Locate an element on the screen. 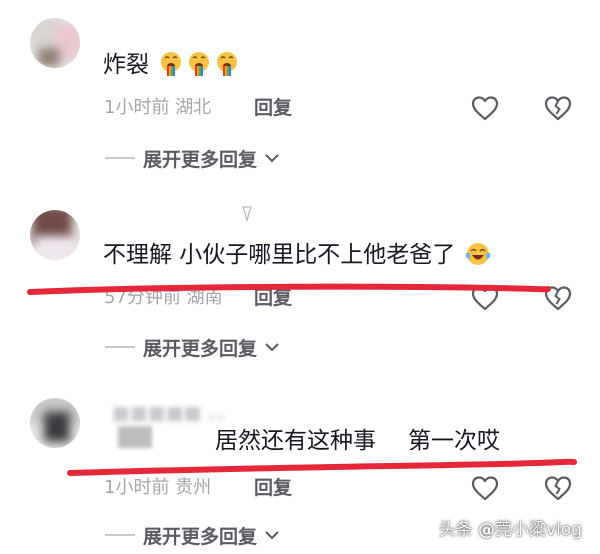 This screenshot has width=600, height=554. pin-marker-icon is located at coordinates (247, 214).